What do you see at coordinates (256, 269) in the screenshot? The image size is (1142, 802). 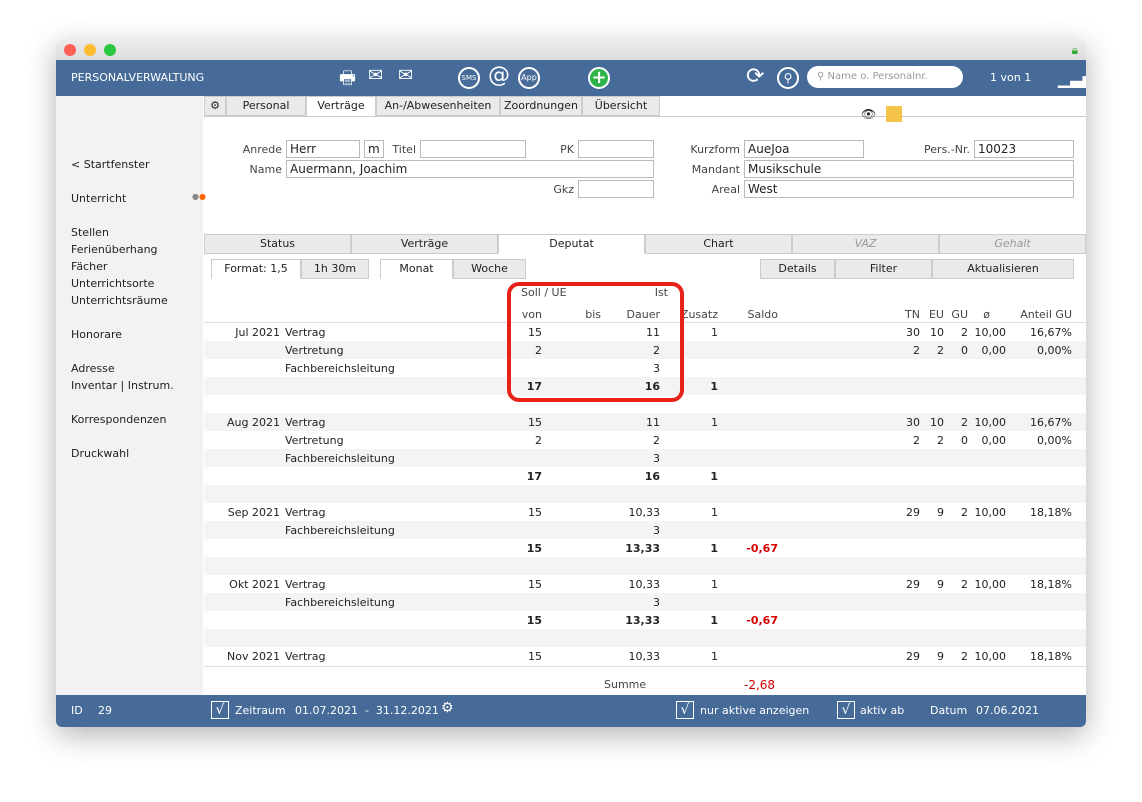 I see `format-button: Format: 1,5` at bounding box center [256, 269].